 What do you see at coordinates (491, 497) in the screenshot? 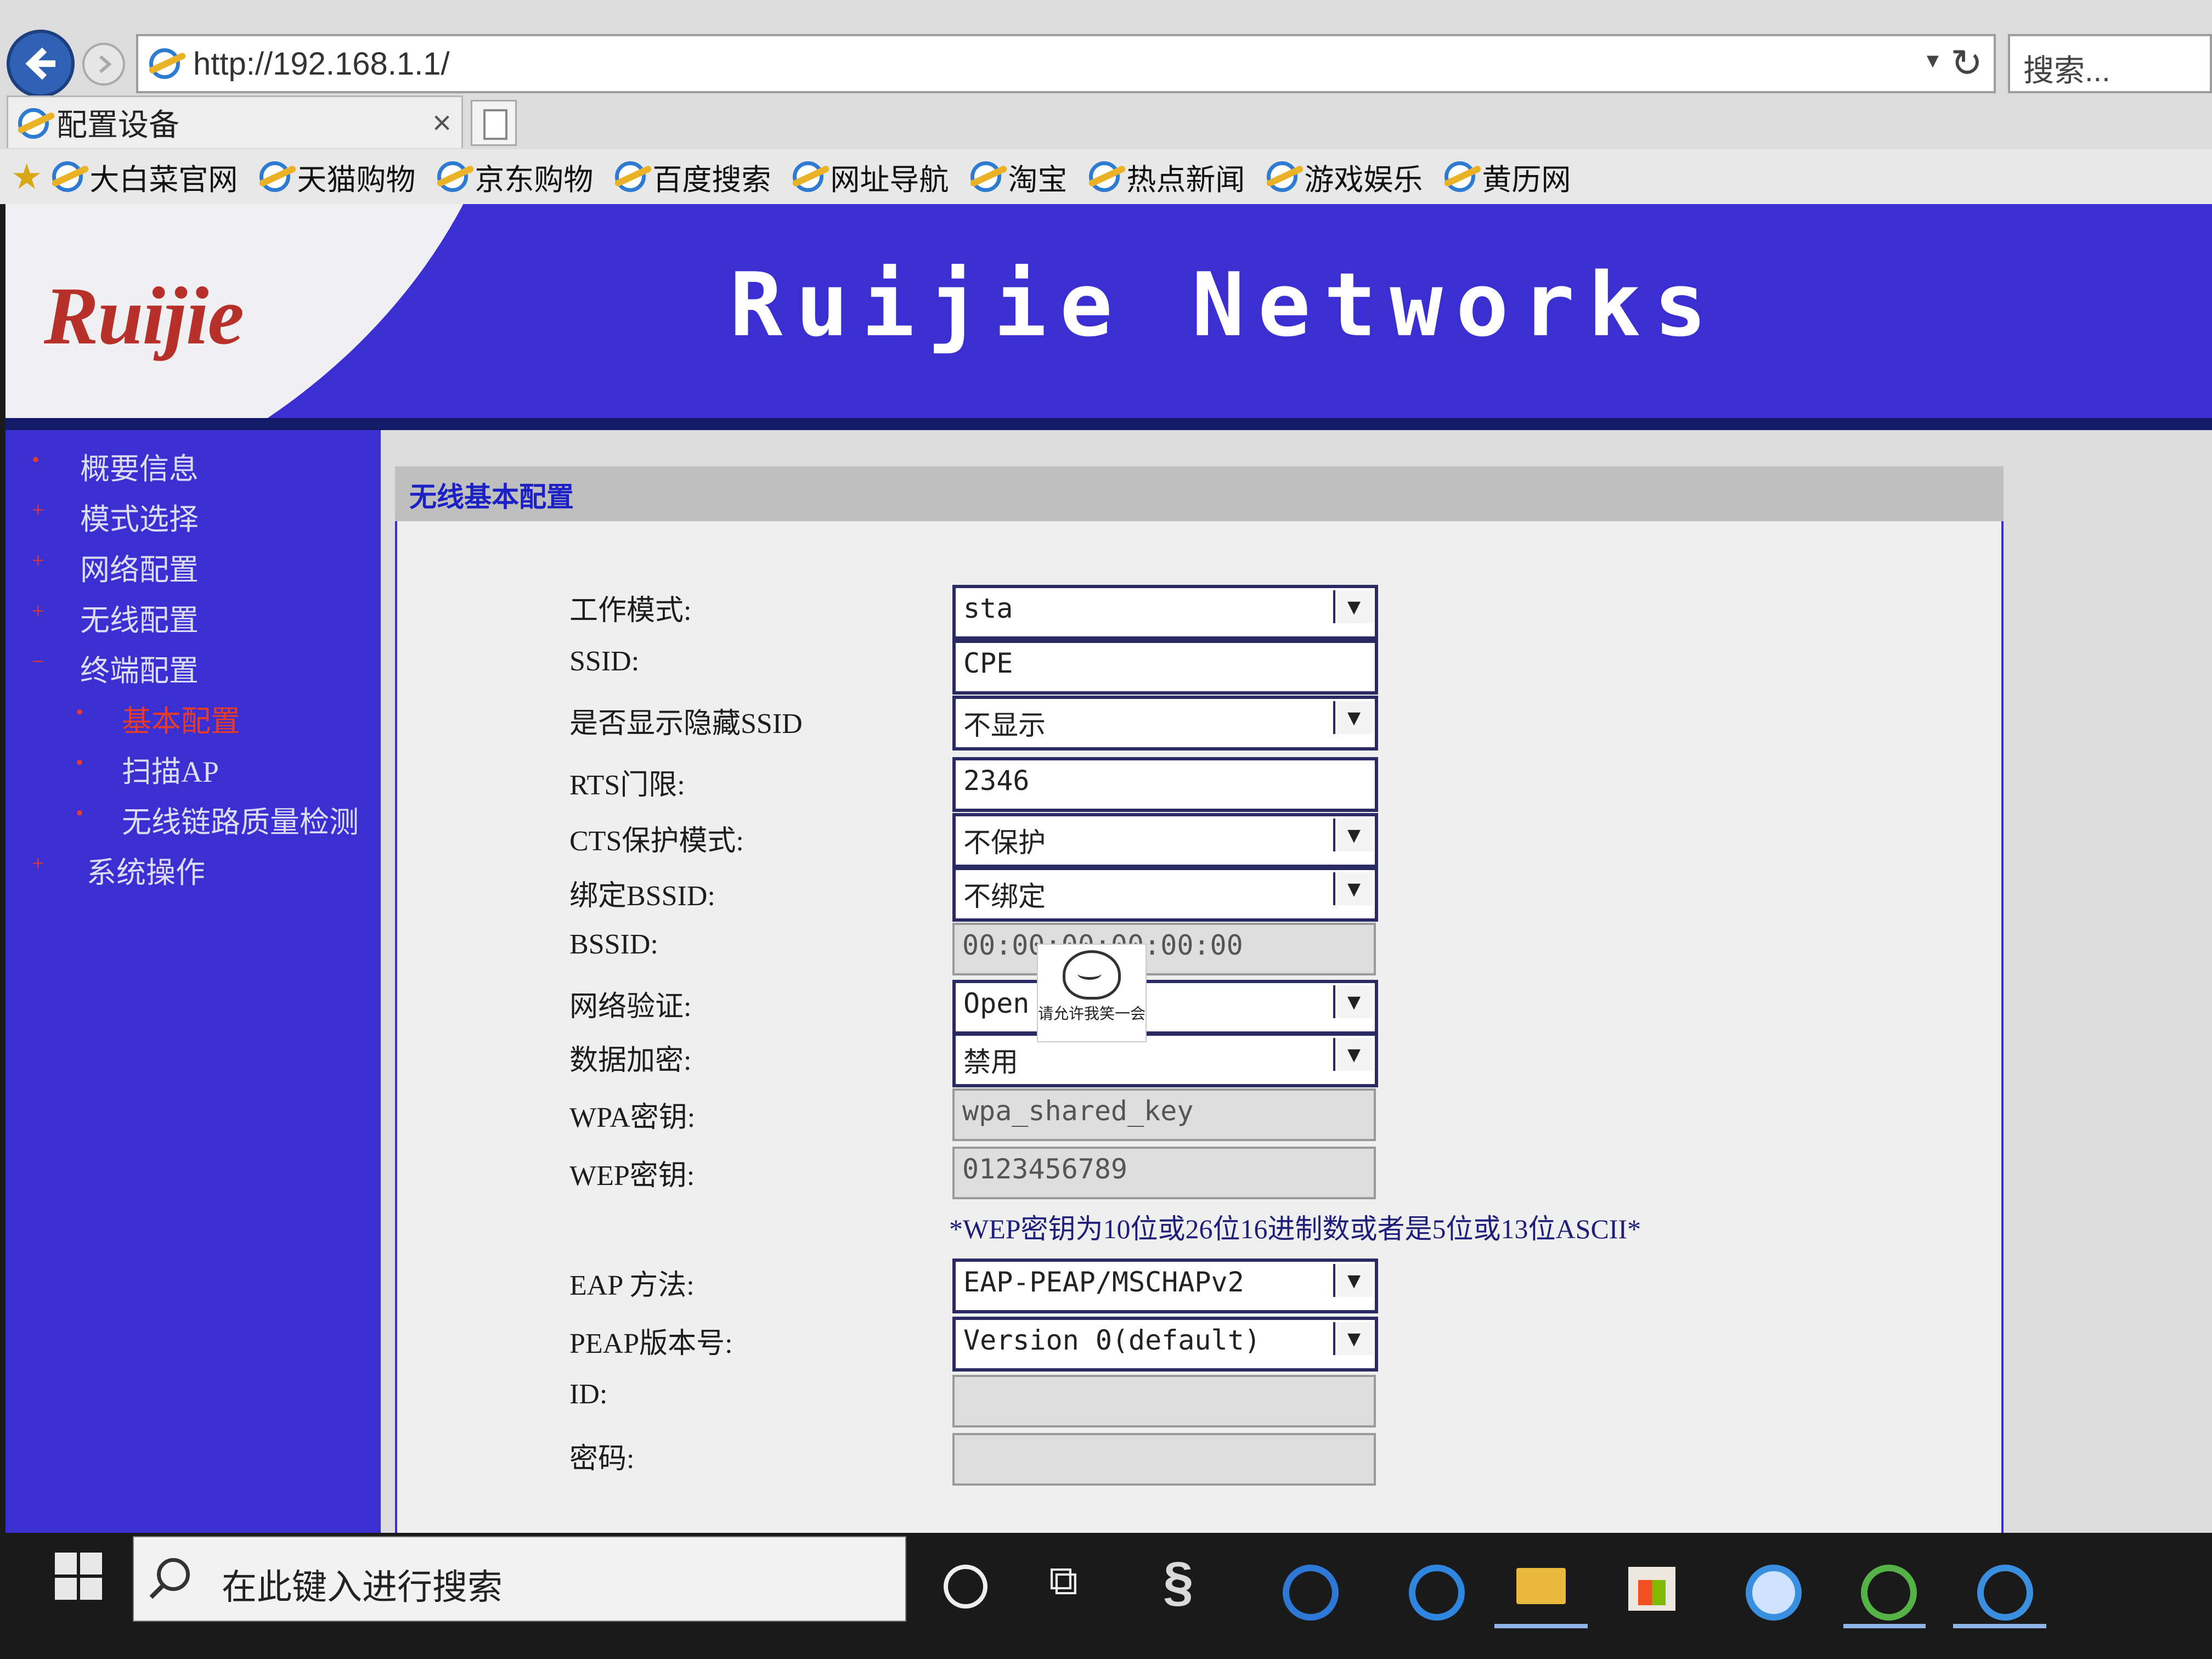
I see `section-title: 无线基本配置` at bounding box center [491, 497].